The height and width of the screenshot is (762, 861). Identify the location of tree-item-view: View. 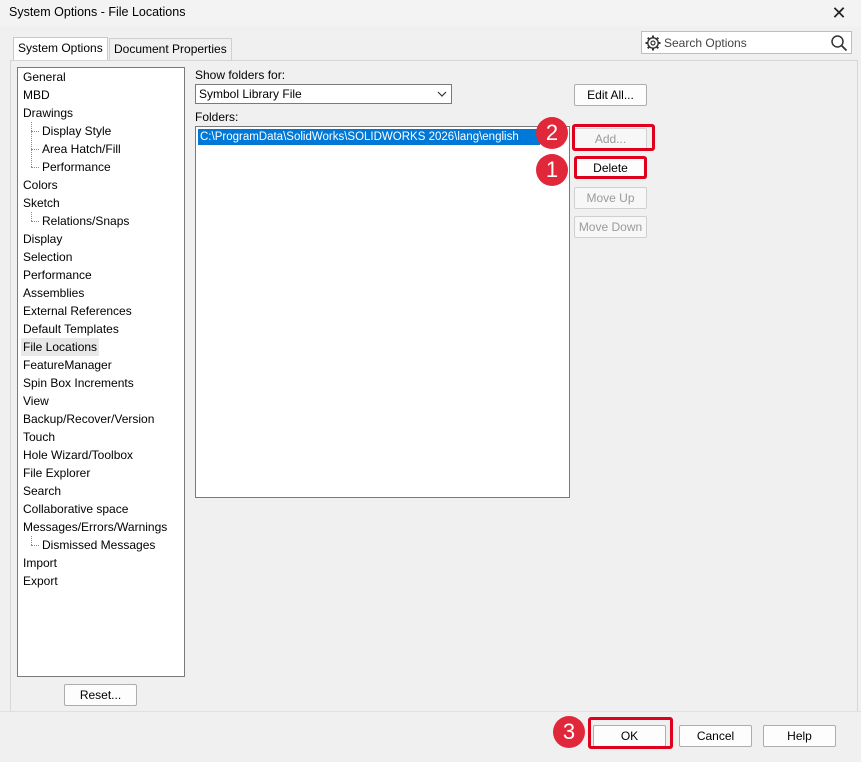
(36, 401).